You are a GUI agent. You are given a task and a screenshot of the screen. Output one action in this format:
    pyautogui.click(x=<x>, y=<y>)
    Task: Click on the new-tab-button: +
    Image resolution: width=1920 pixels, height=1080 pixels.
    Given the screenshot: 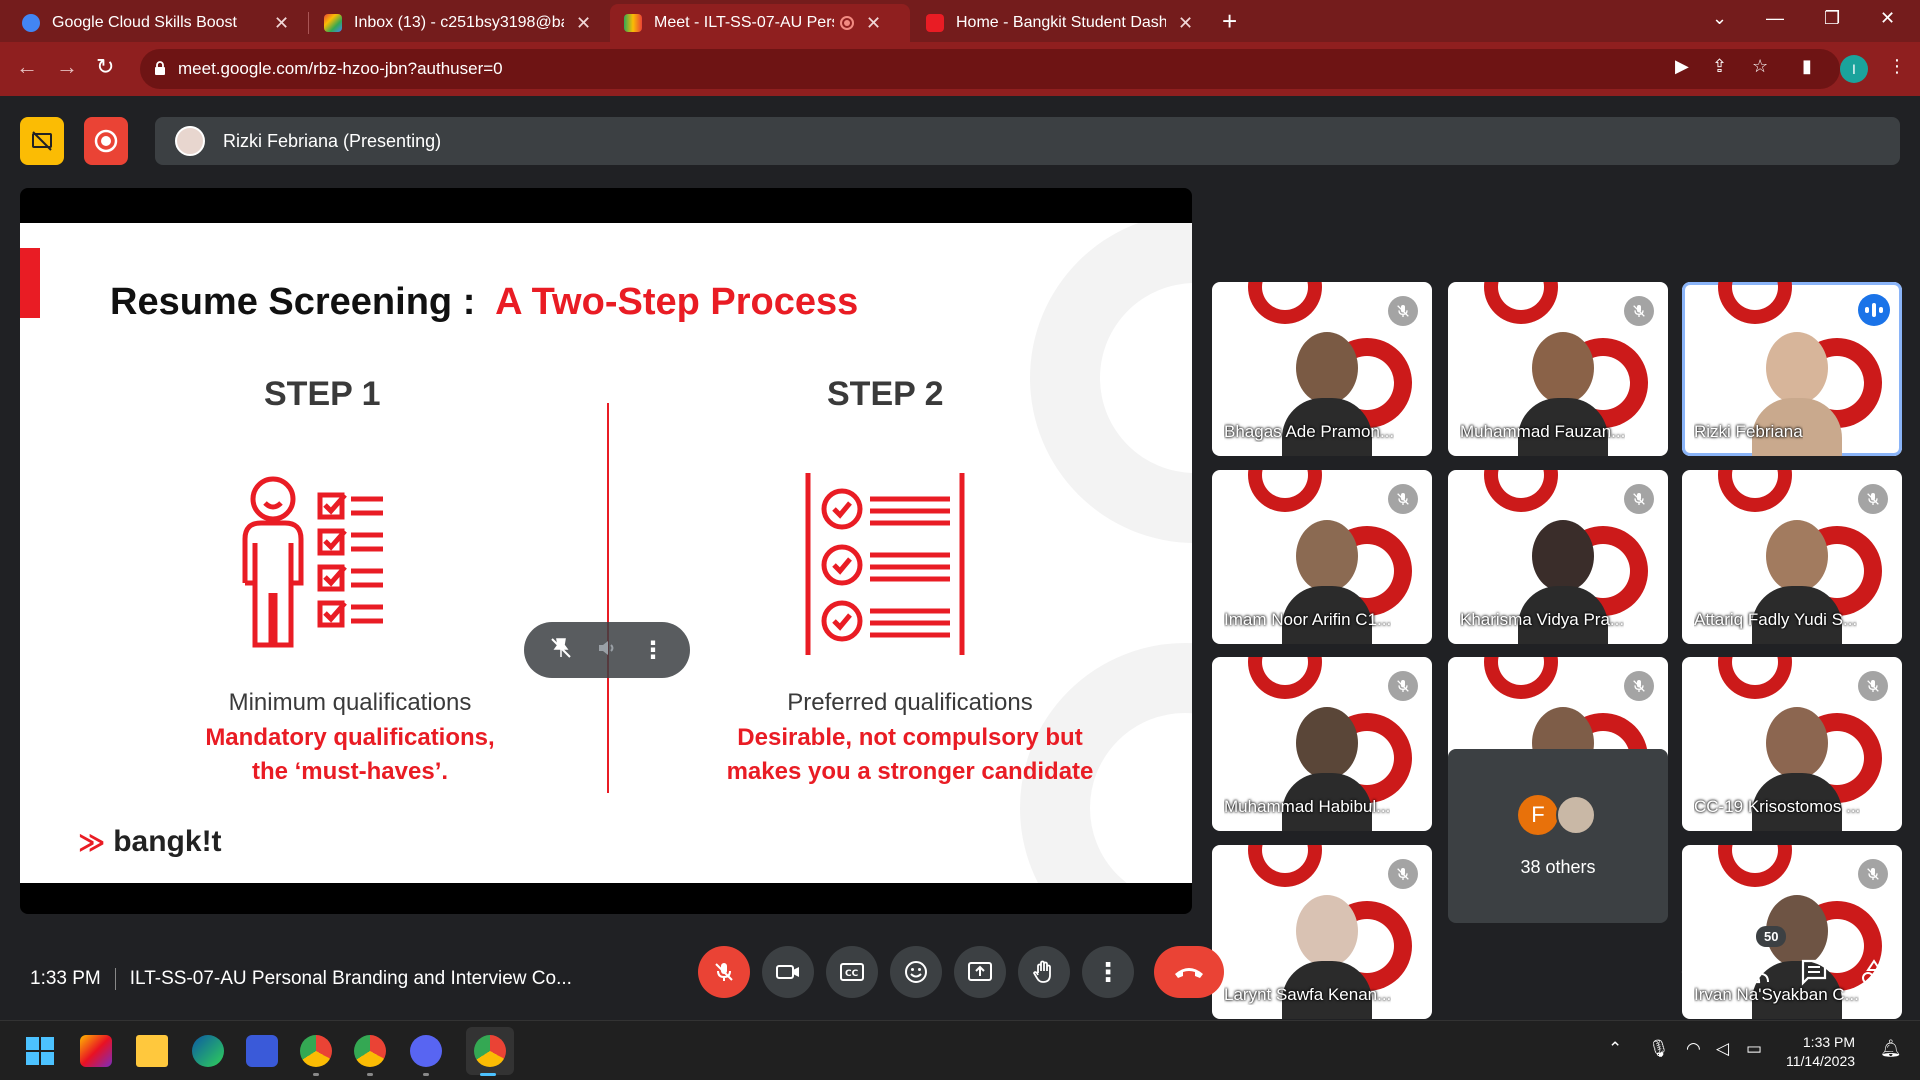 What is the action you would take?
    pyautogui.click(x=1229, y=21)
    